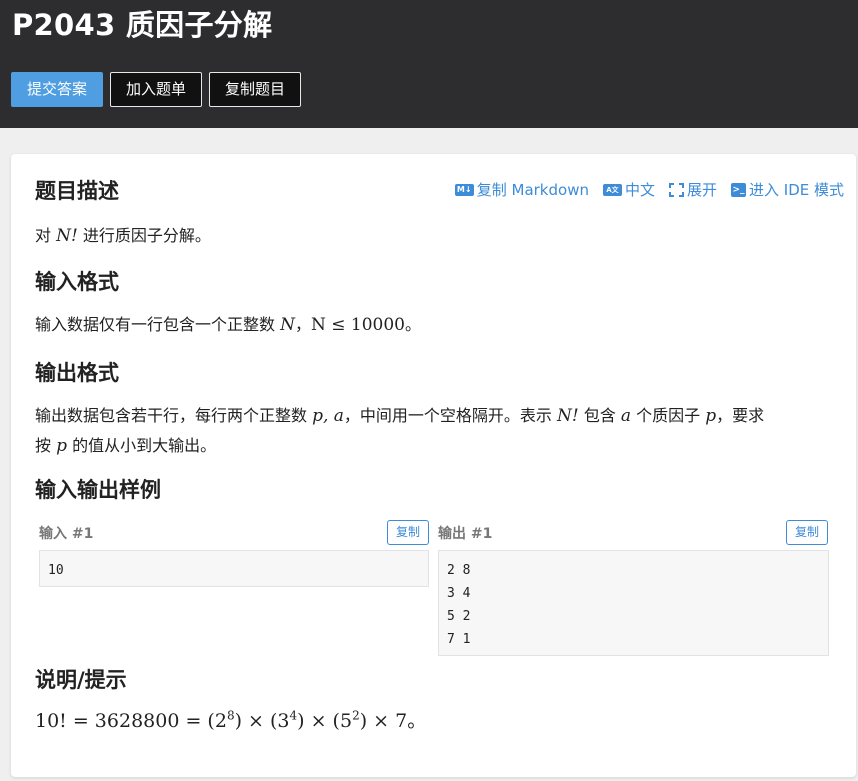 The height and width of the screenshot is (781, 858). What do you see at coordinates (57, 89) in the screenshot?
I see `submit-answer-button: 提交答案` at bounding box center [57, 89].